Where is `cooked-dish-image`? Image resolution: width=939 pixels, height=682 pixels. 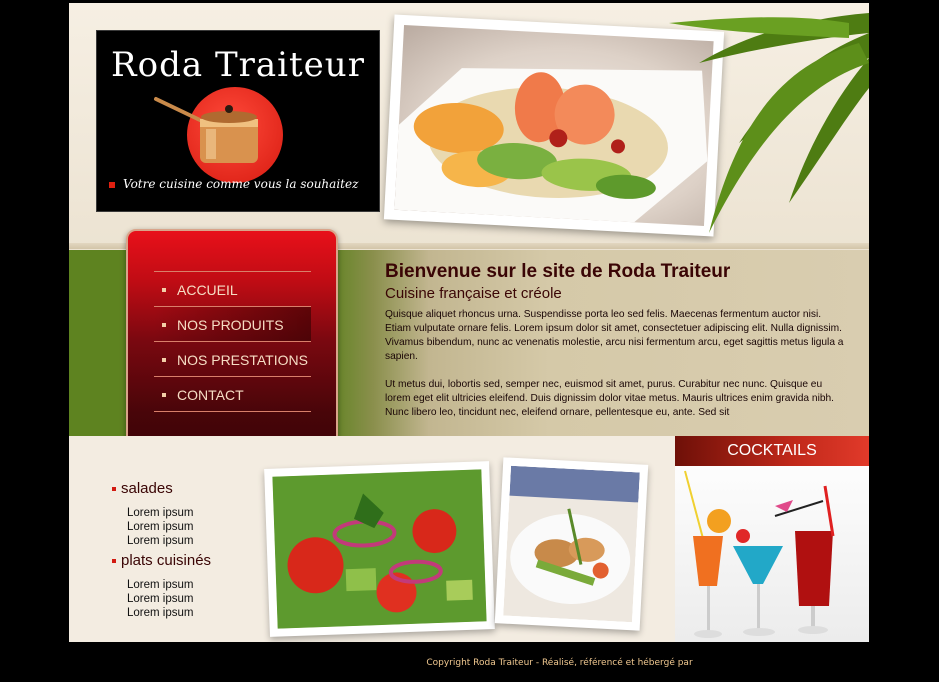 cooked-dish-image is located at coordinates (571, 544).